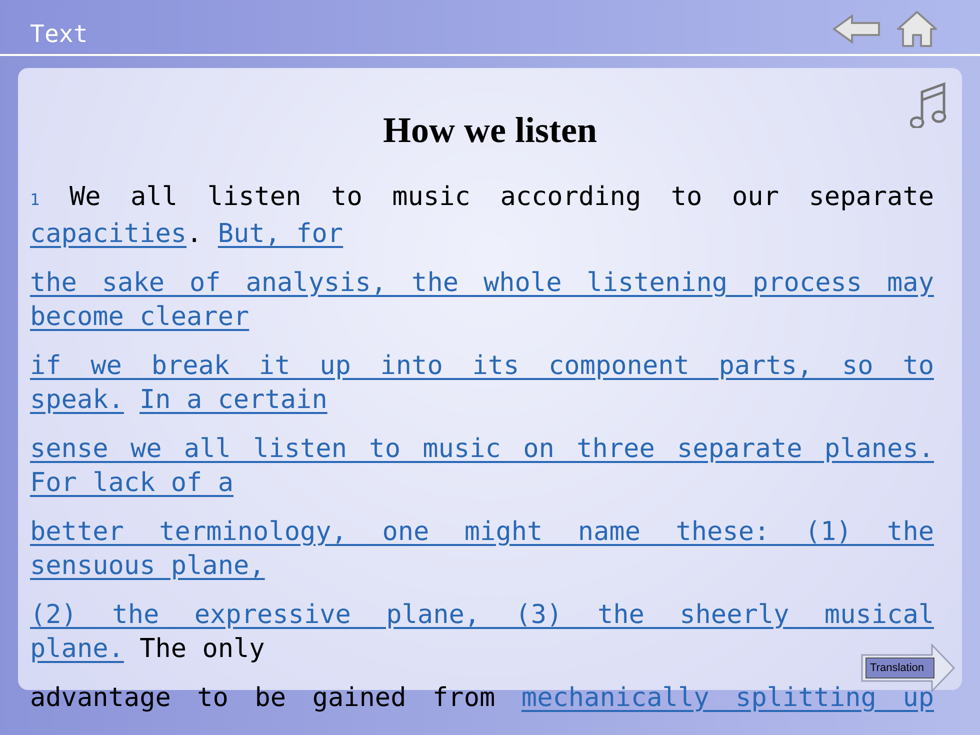 The width and height of the screenshot is (980, 735). Describe the element at coordinates (281, 234) in the screenshot. I see `text-link: But, for` at that location.